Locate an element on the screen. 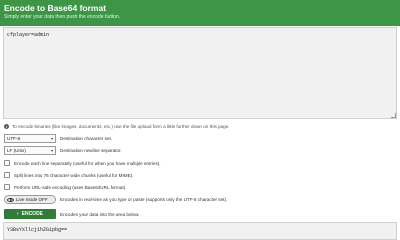  encode-lines-checkbox is located at coordinates (7, 163).